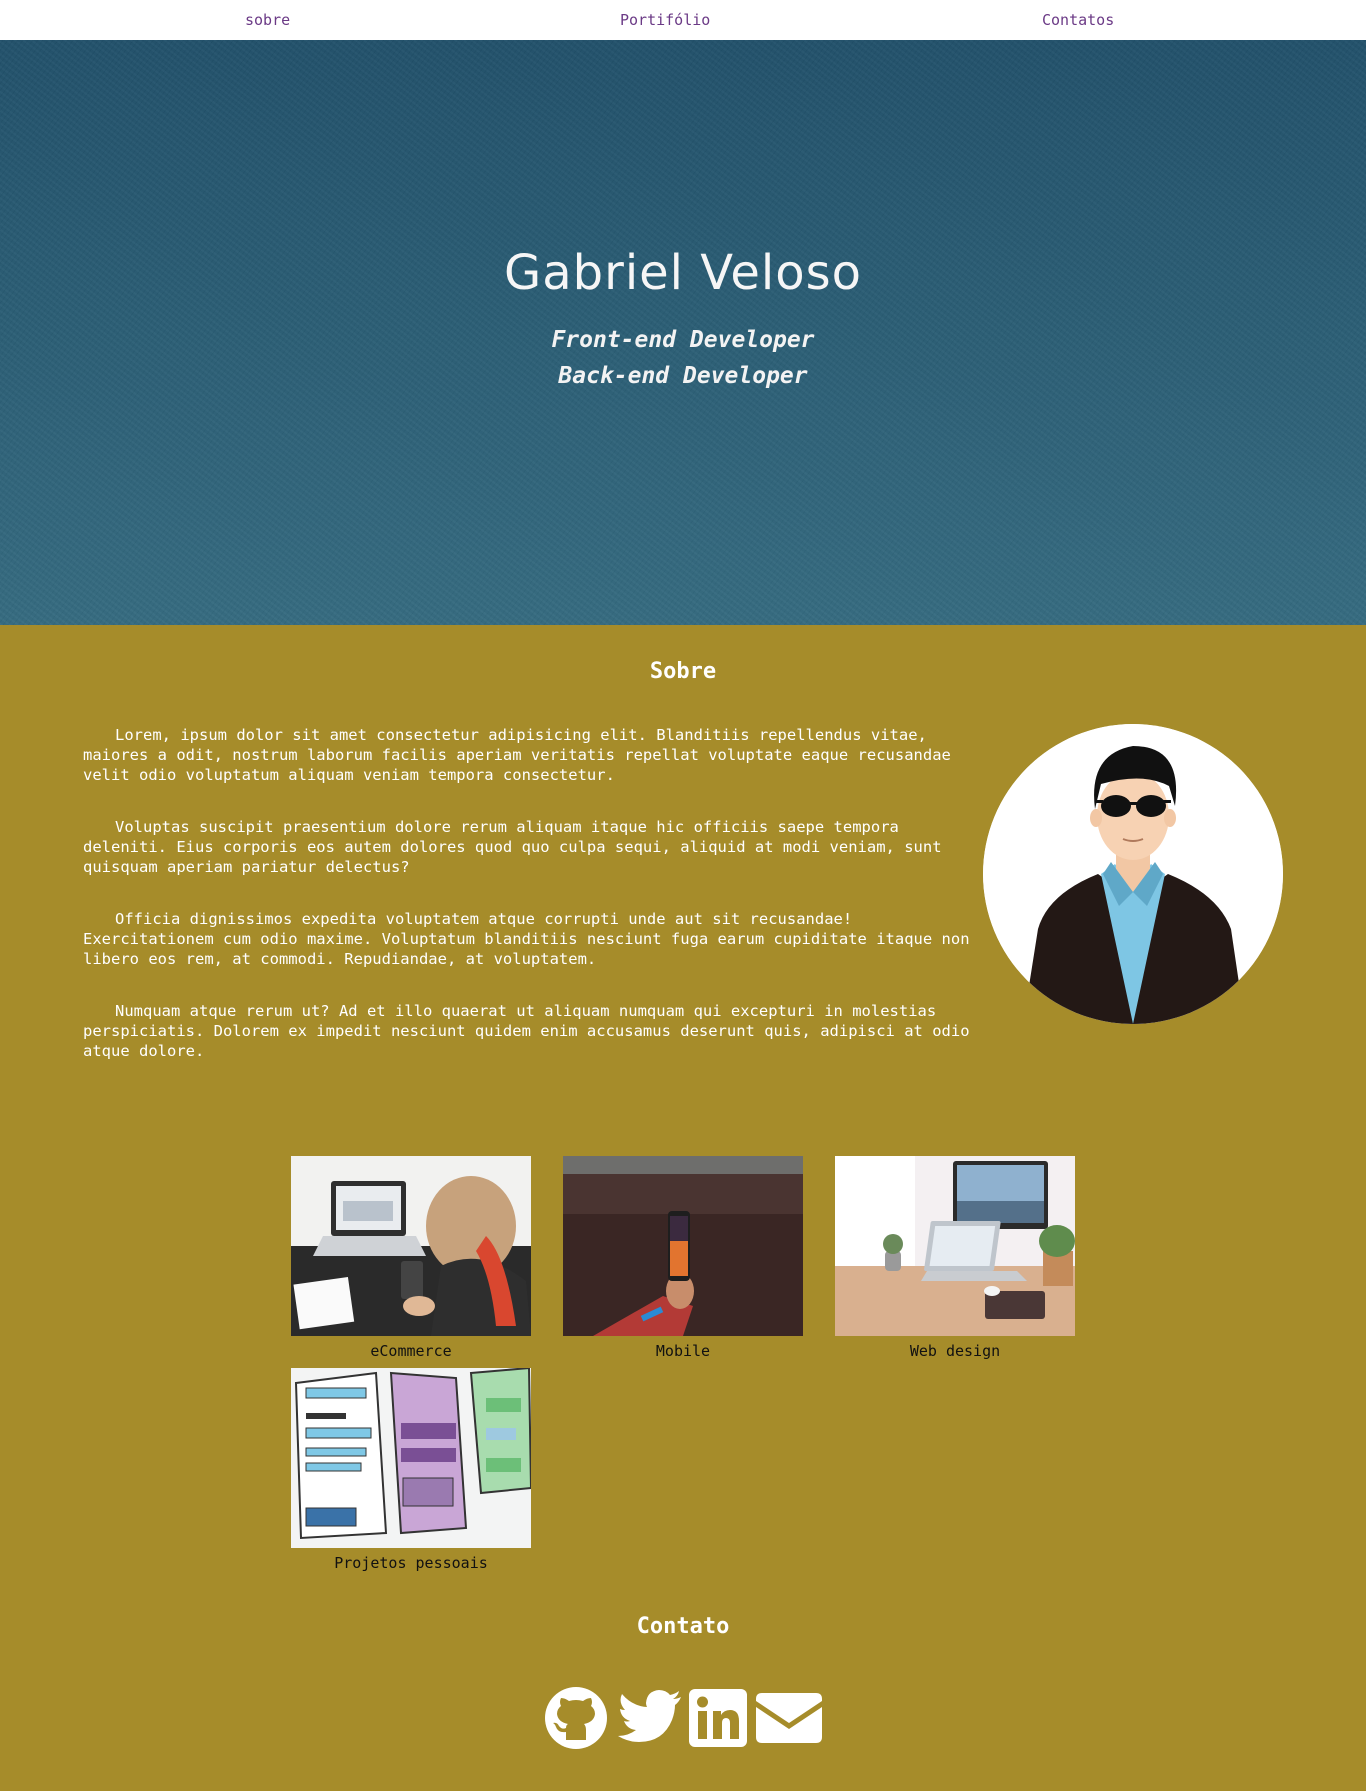  I want to click on envelope-icon, so click(789, 1720).